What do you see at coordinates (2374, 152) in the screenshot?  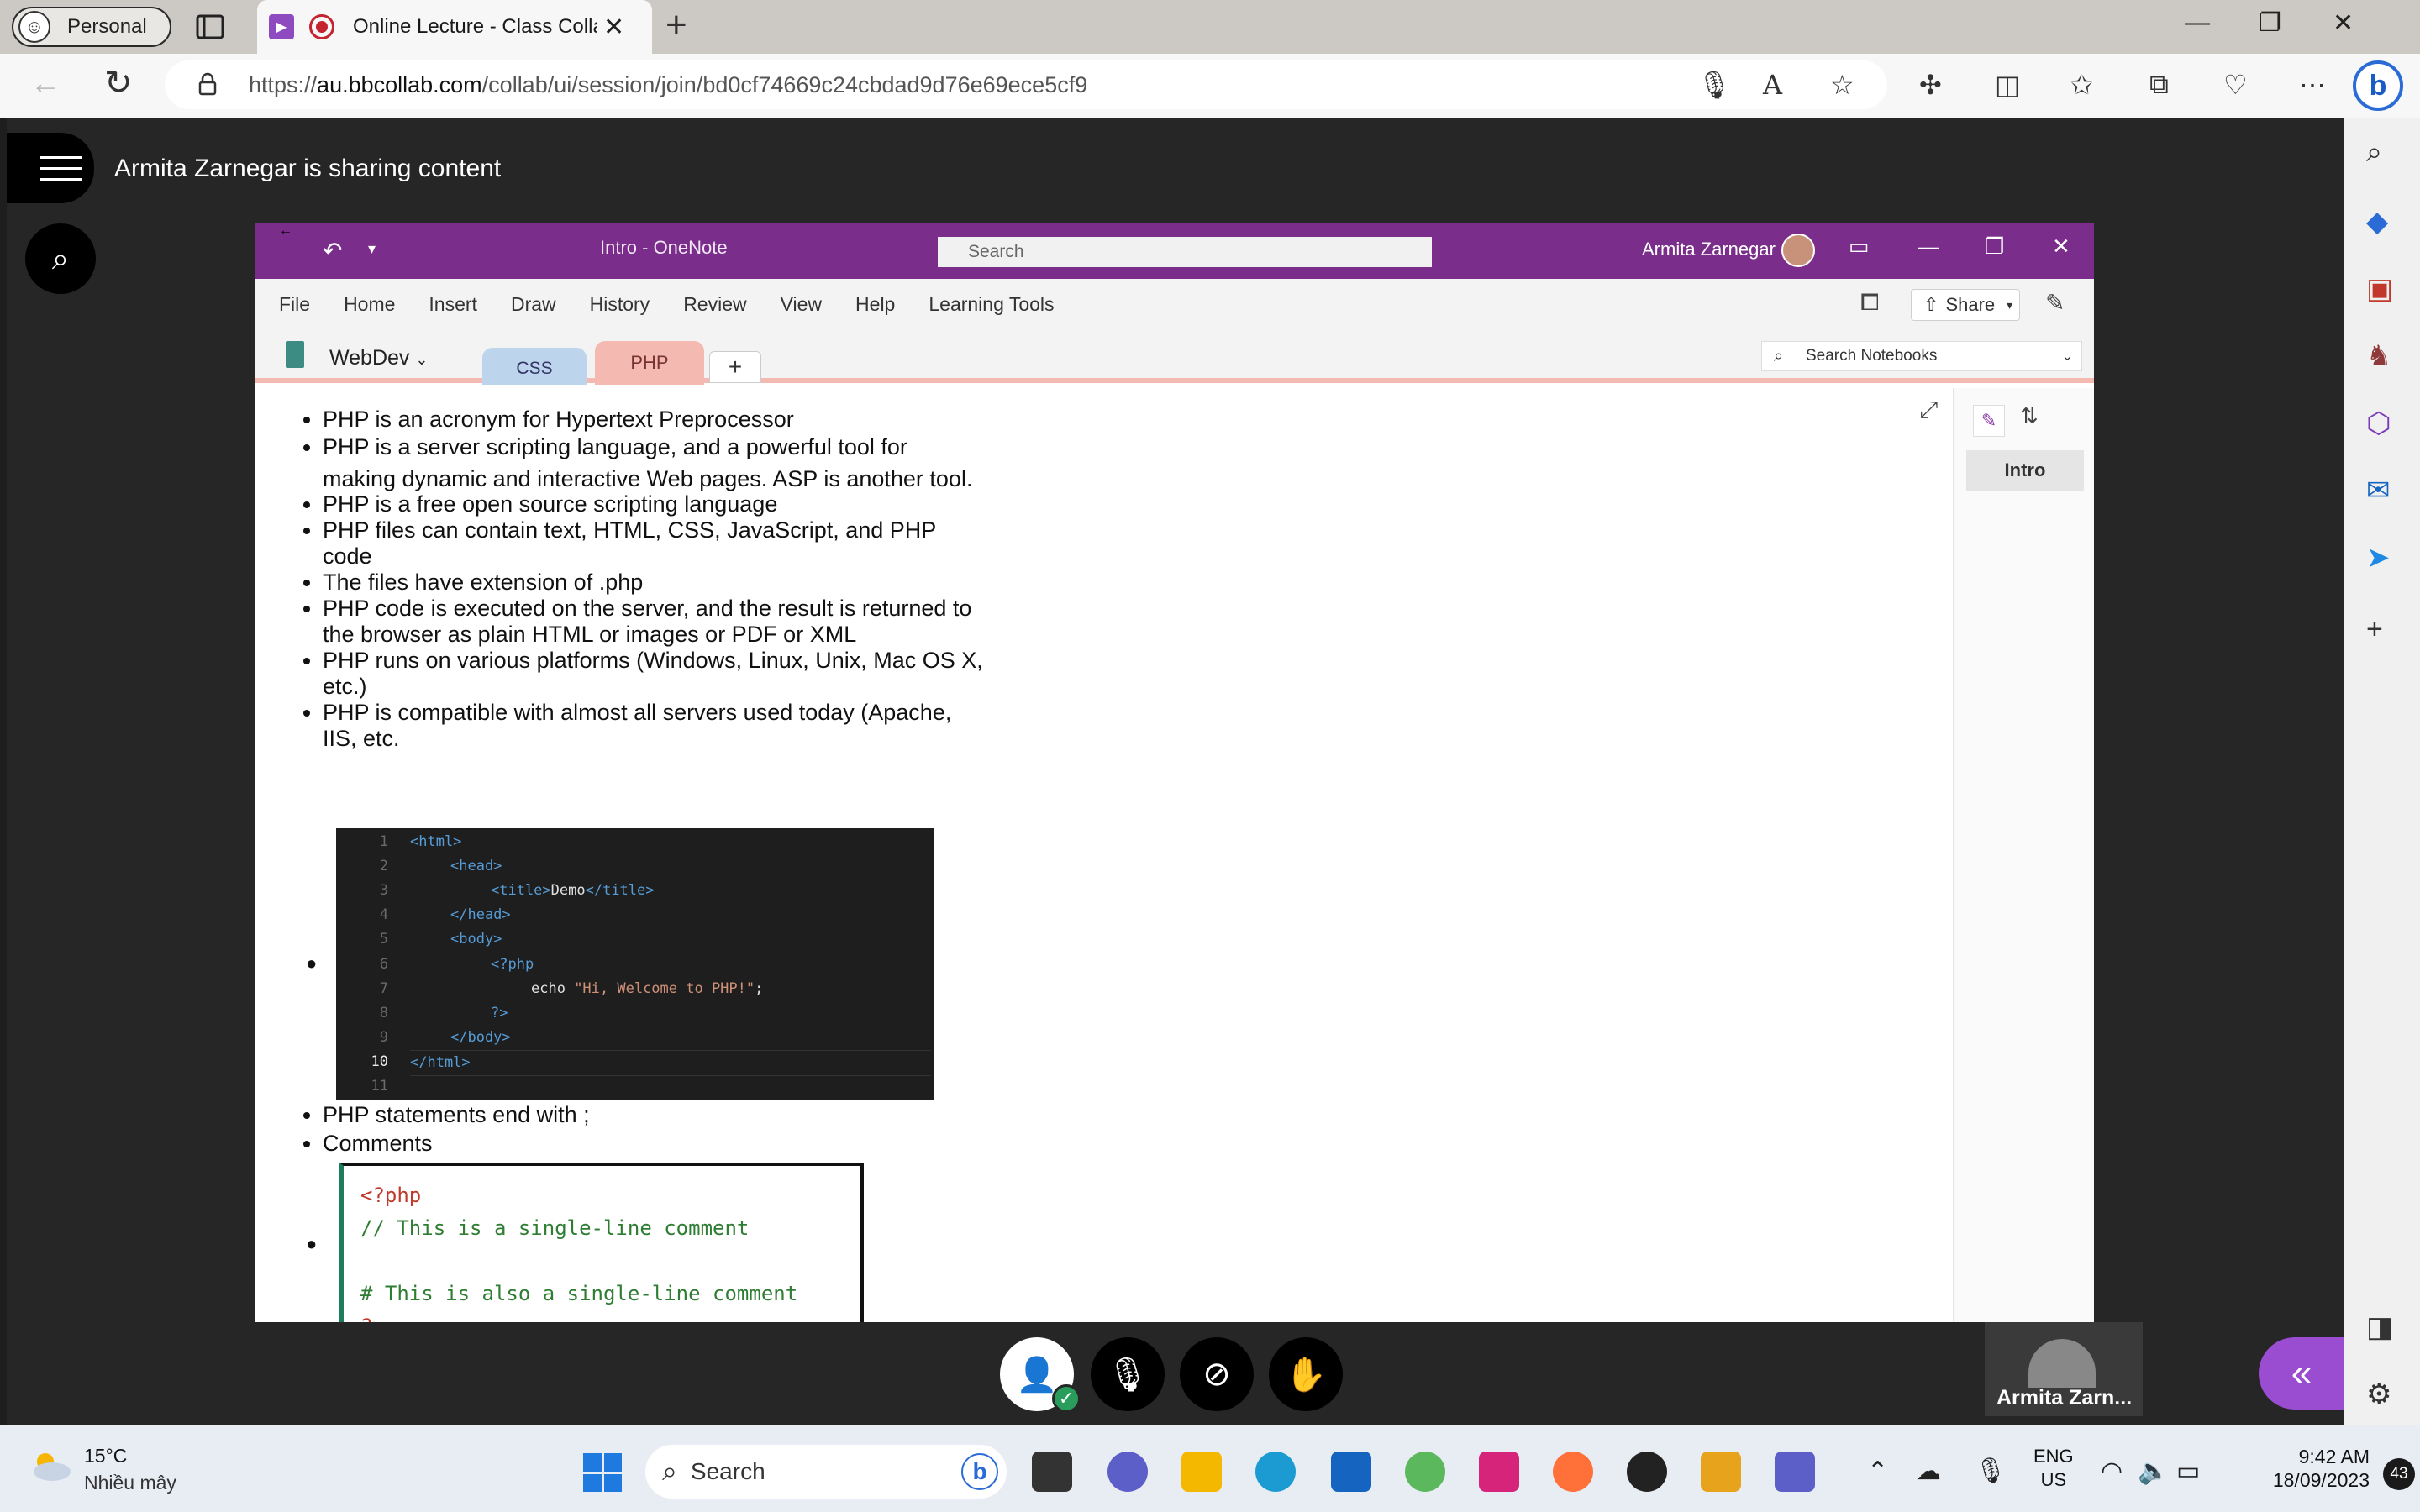 I see `search-icon: ⌕` at bounding box center [2374, 152].